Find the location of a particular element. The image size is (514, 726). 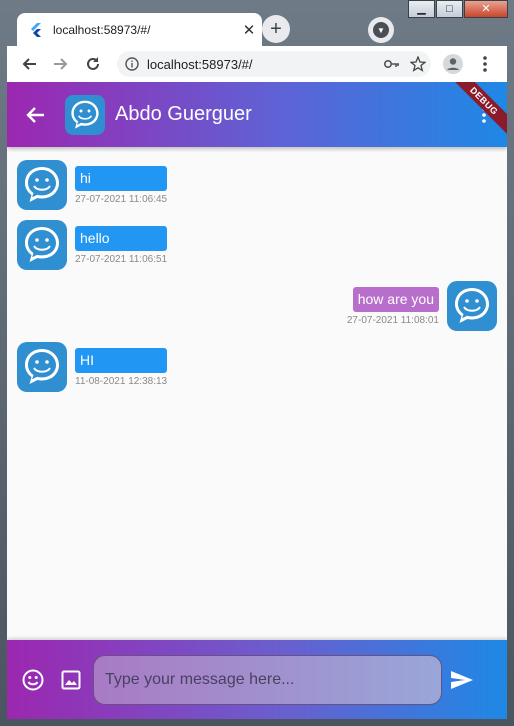

image-button is located at coordinates (71, 680).